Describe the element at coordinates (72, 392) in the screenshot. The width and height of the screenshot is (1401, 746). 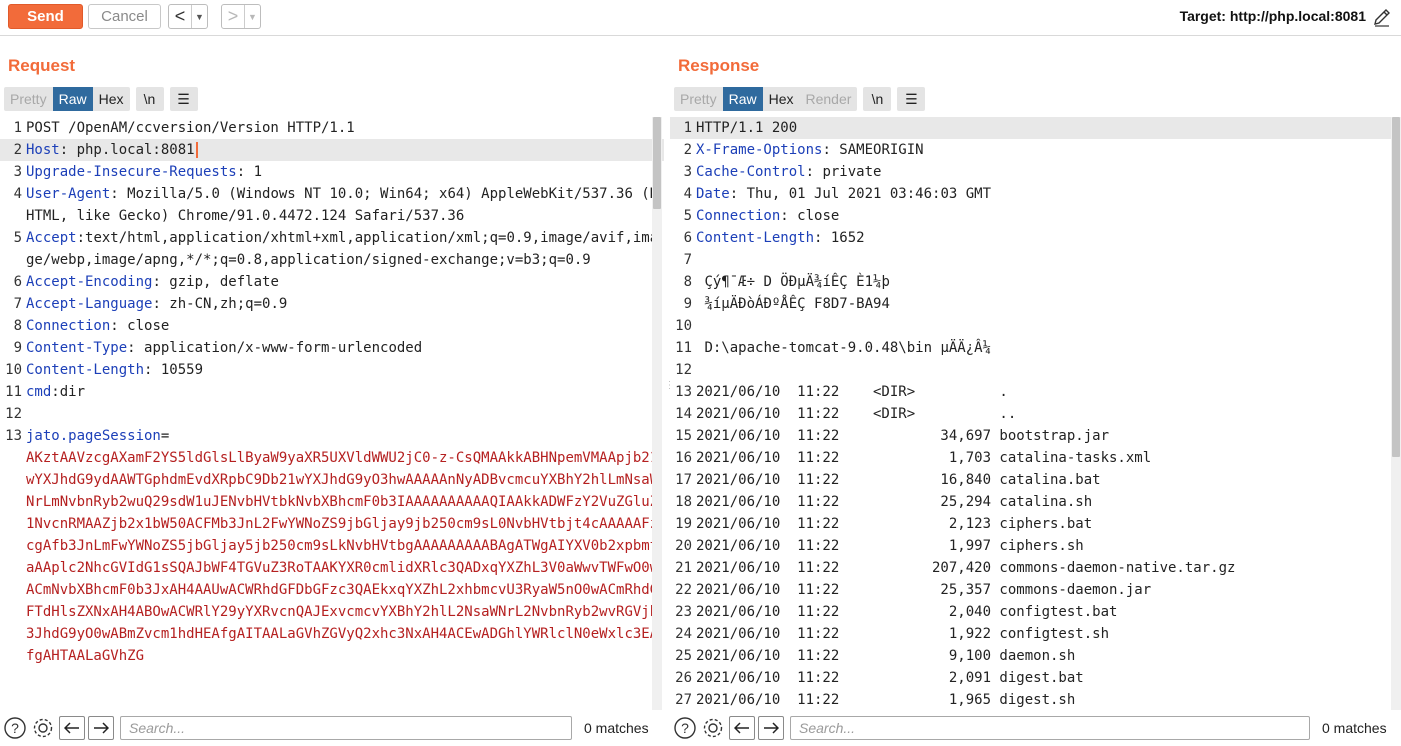
I see `request-header-value: dir` at that location.